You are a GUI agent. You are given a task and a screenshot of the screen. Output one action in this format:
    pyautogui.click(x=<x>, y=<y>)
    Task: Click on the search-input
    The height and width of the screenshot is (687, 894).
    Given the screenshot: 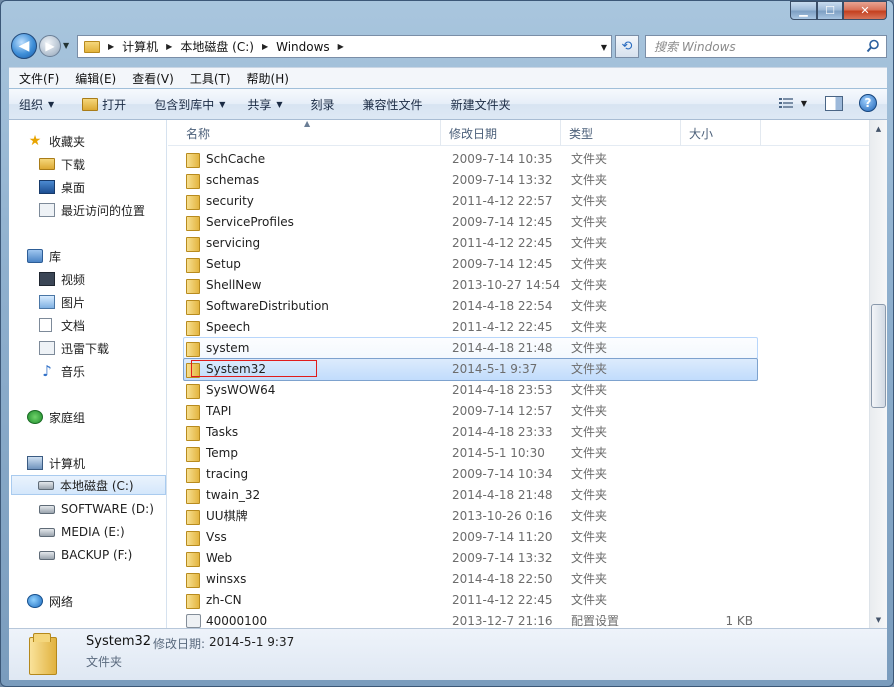 What is the action you would take?
    pyautogui.click(x=754, y=46)
    